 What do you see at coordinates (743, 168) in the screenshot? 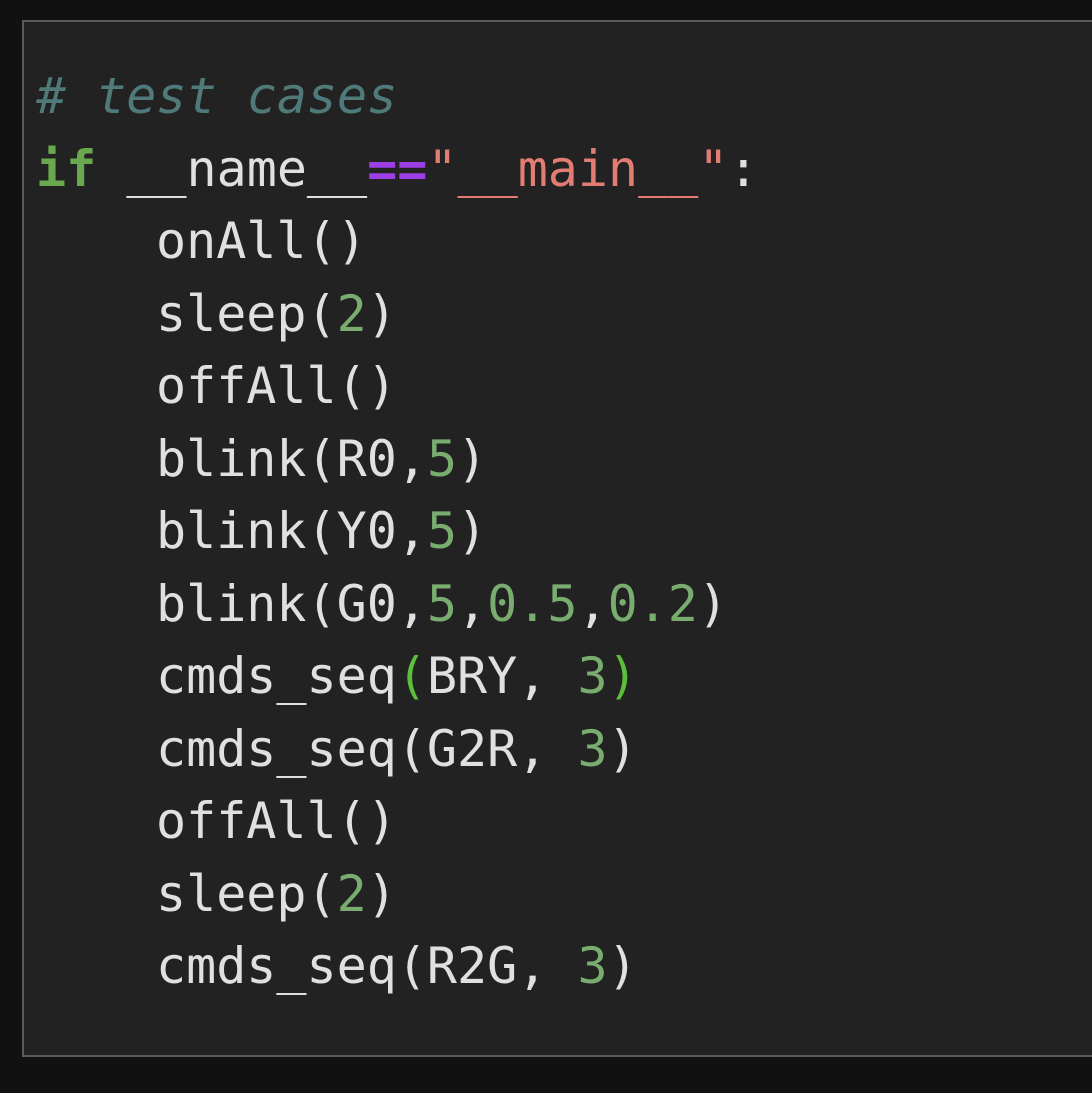
I see `code-token: :` at bounding box center [743, 168].